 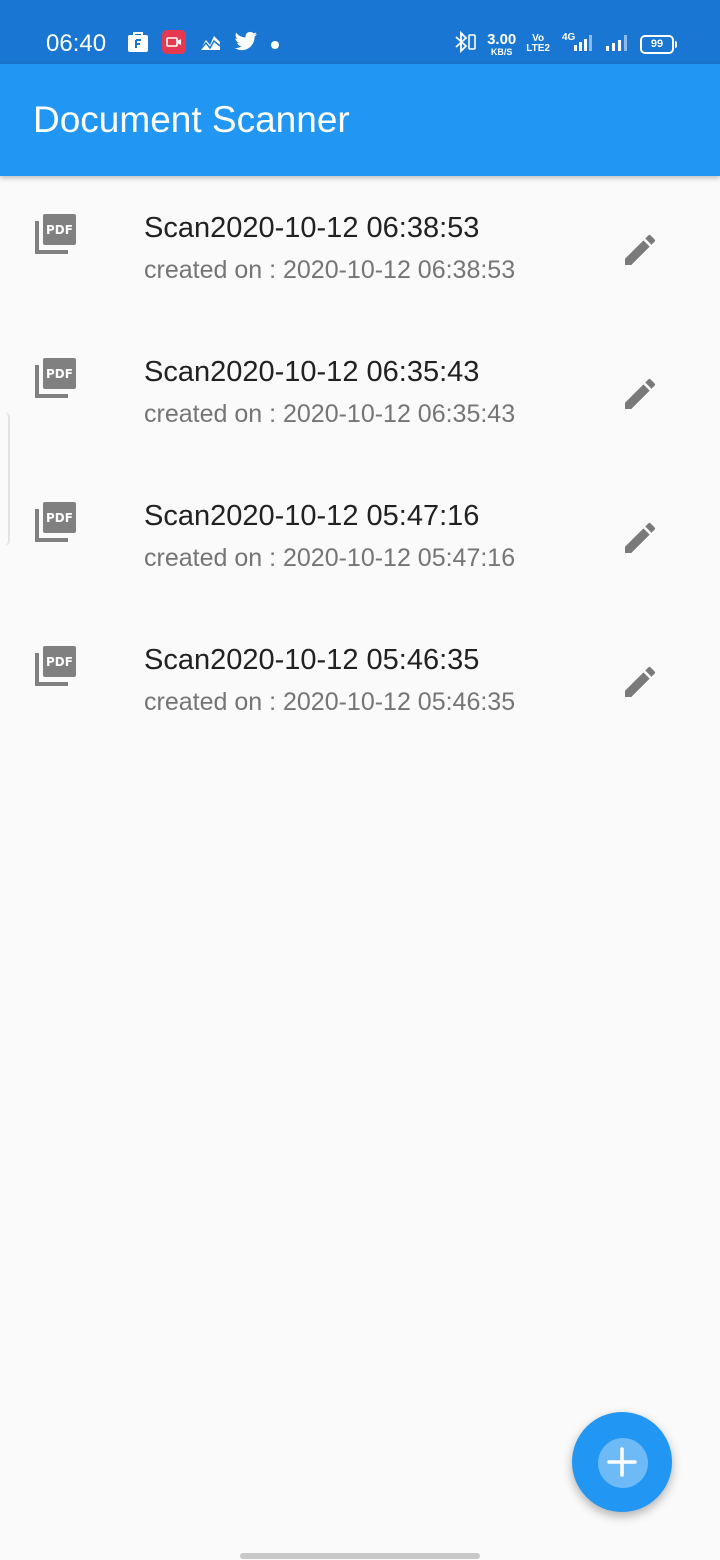 I want to click on volte-indicator: Vo LTE2, so click(x=538, y=44).